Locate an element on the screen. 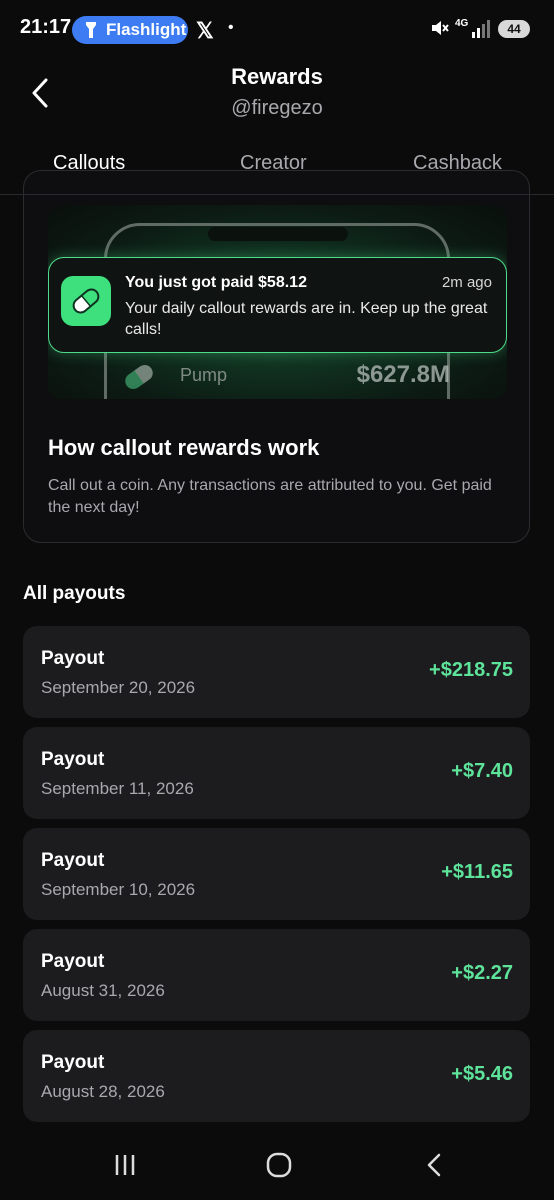  notification-title: You just got paid $58.12 is located at coordinates (216, 282).